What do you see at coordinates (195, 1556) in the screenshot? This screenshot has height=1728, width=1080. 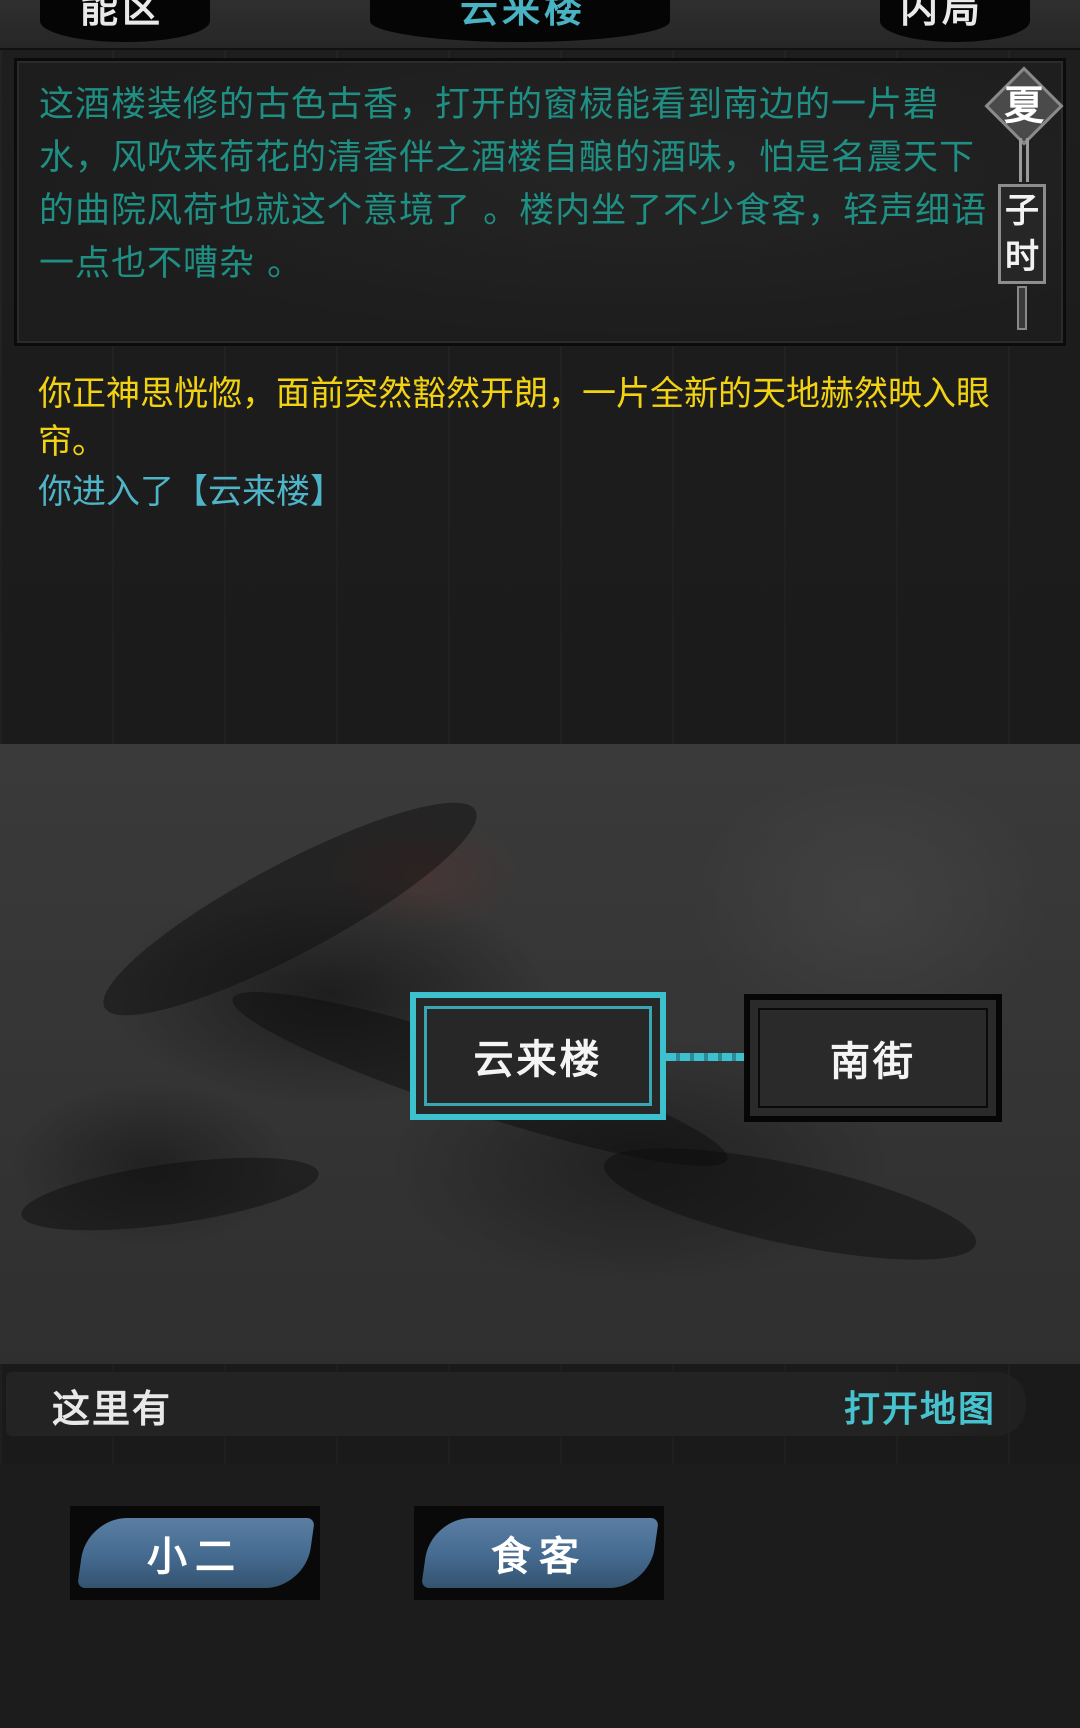 I see `npc-label: 小二` at bounding box center [195, 1556].